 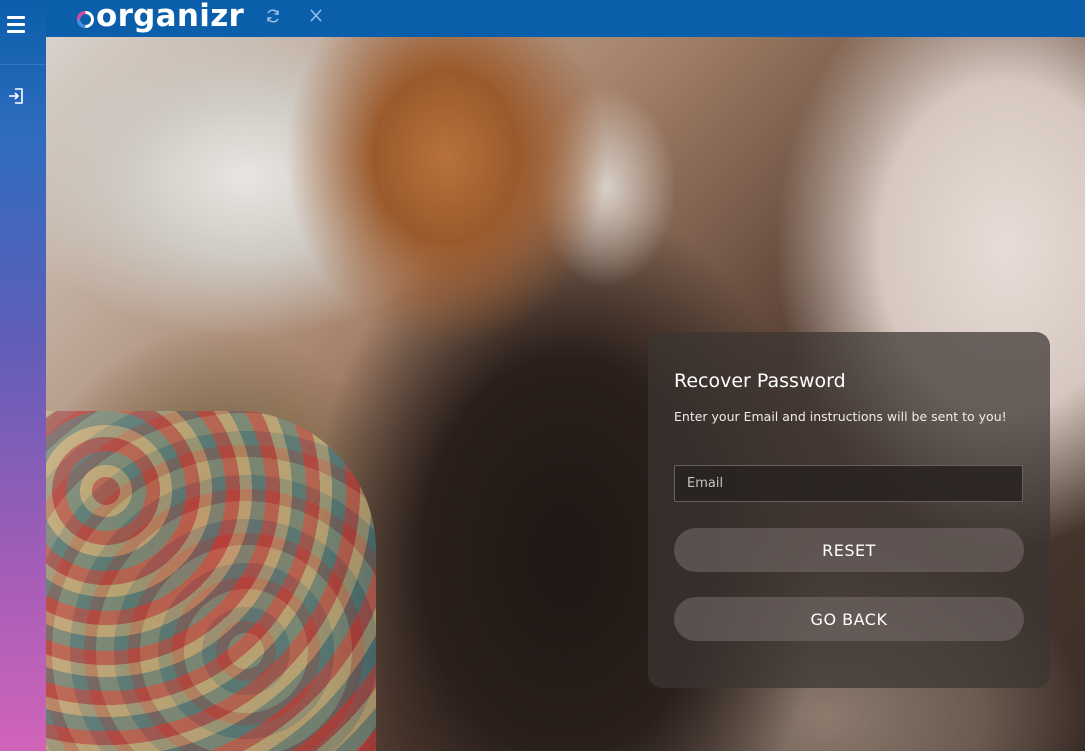 I want to click on panel-title: Recover Password, so click(x=760, y=381).